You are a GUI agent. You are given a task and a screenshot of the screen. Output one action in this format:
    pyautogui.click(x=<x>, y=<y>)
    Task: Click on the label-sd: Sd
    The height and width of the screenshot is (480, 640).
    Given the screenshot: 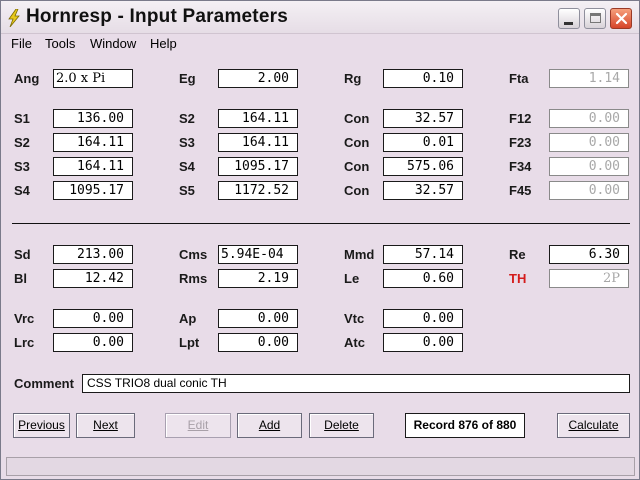 What is the action you would take?
    pyautogui.click(x=22, y=254)
    